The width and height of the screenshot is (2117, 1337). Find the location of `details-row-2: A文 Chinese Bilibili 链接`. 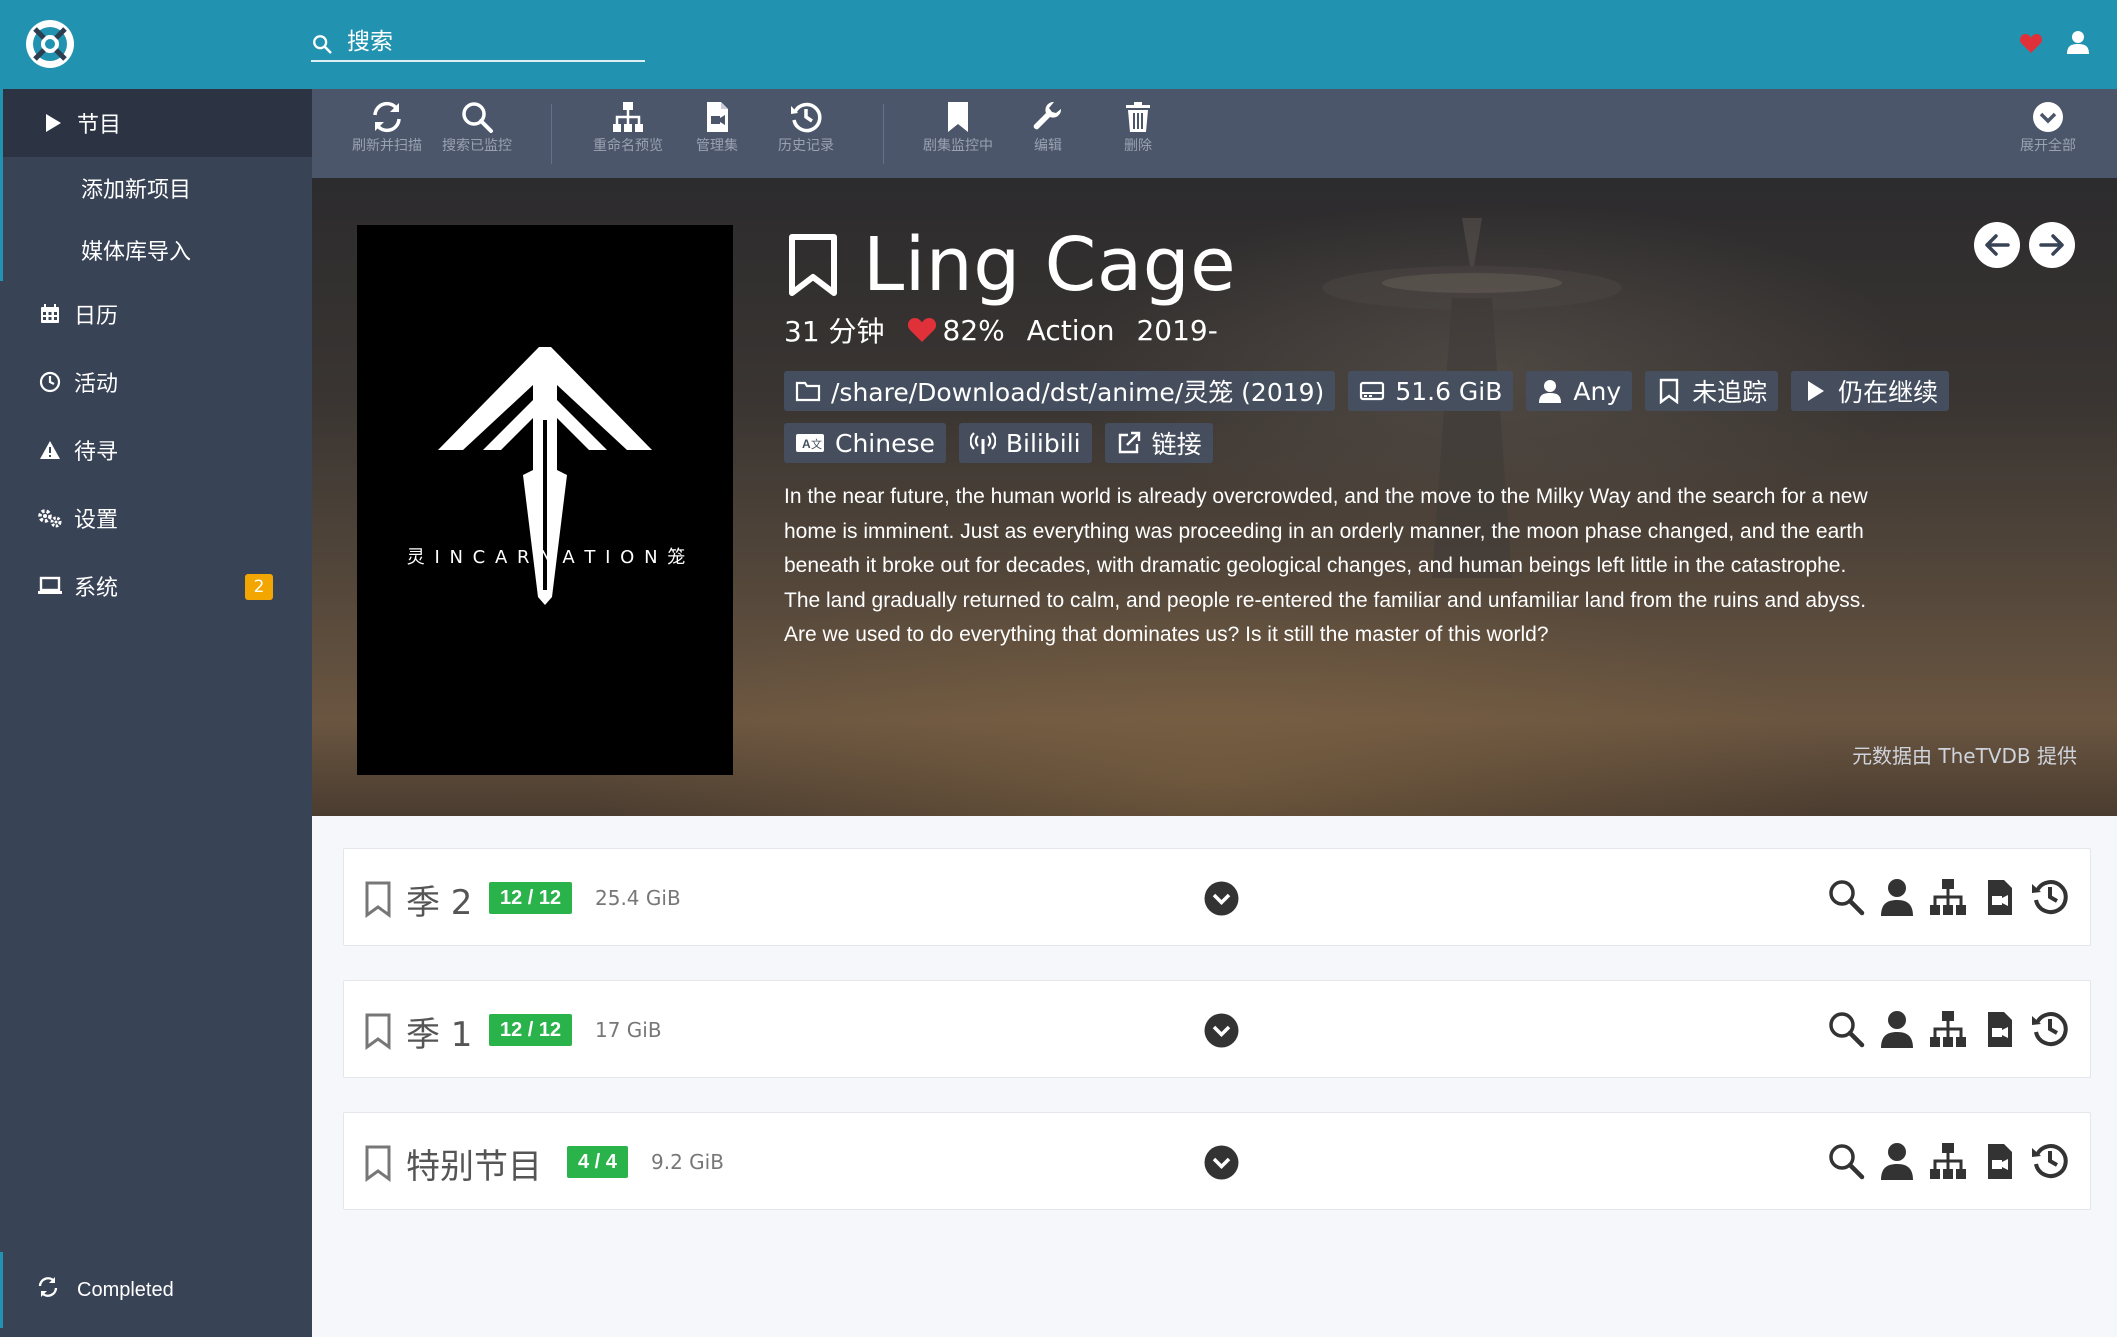

details-row-2: A文 Chinese Bilibili 链接 is located at coordinates (1005, 443).